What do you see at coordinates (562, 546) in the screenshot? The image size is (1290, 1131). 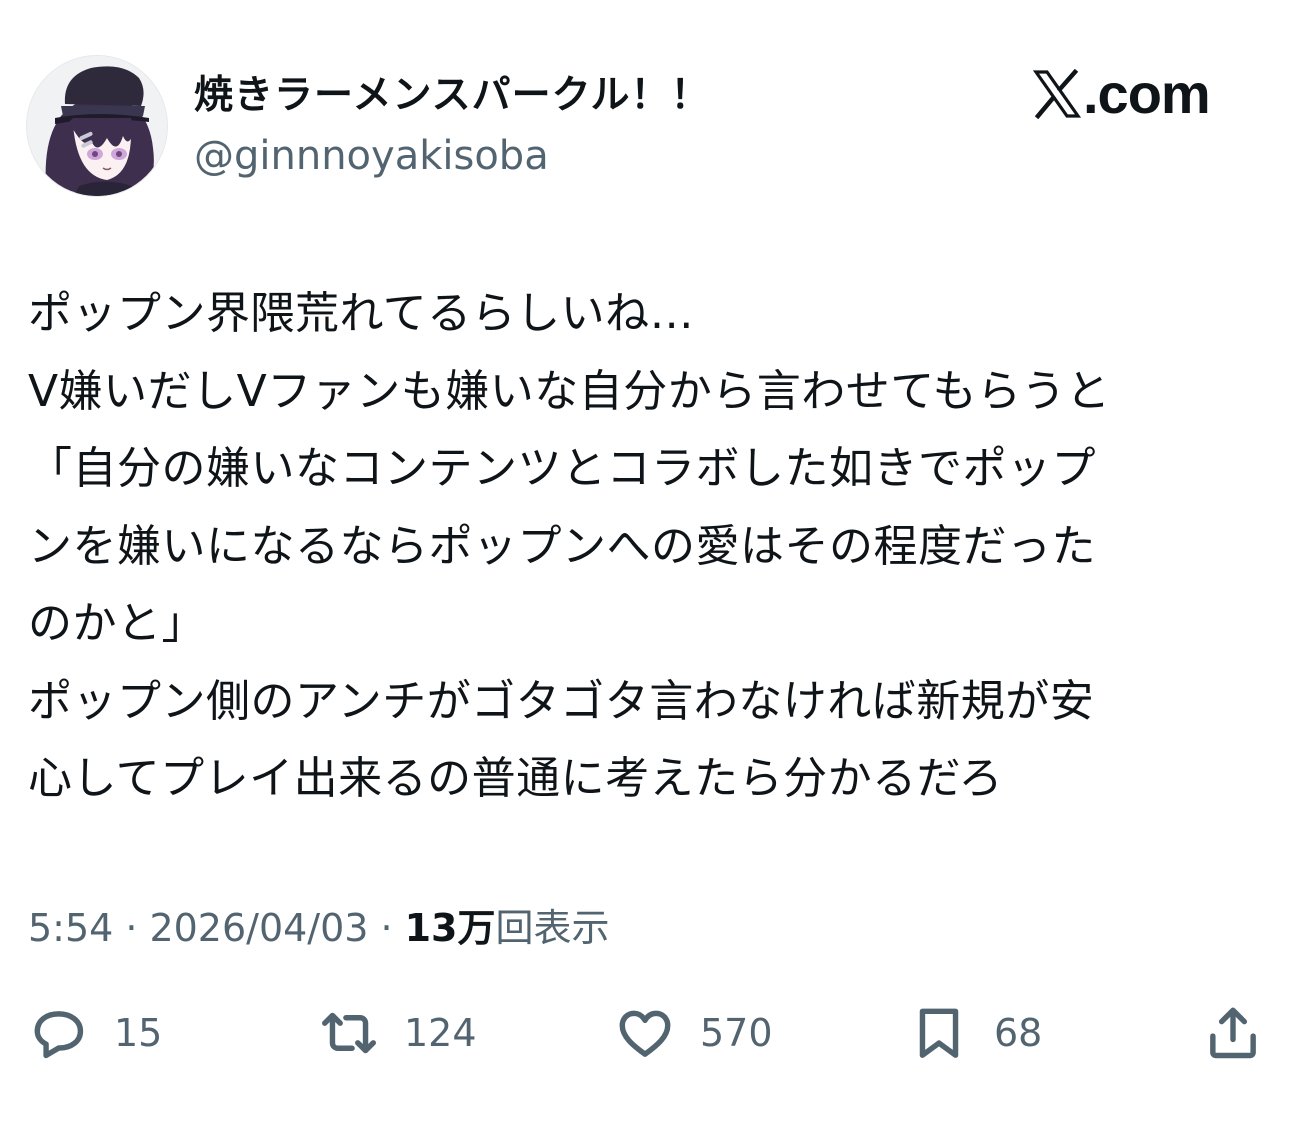 I see `tweet-line: ンを嫌いになるならポップンへの愛はその程度だった` at bounding box center [562, 546].